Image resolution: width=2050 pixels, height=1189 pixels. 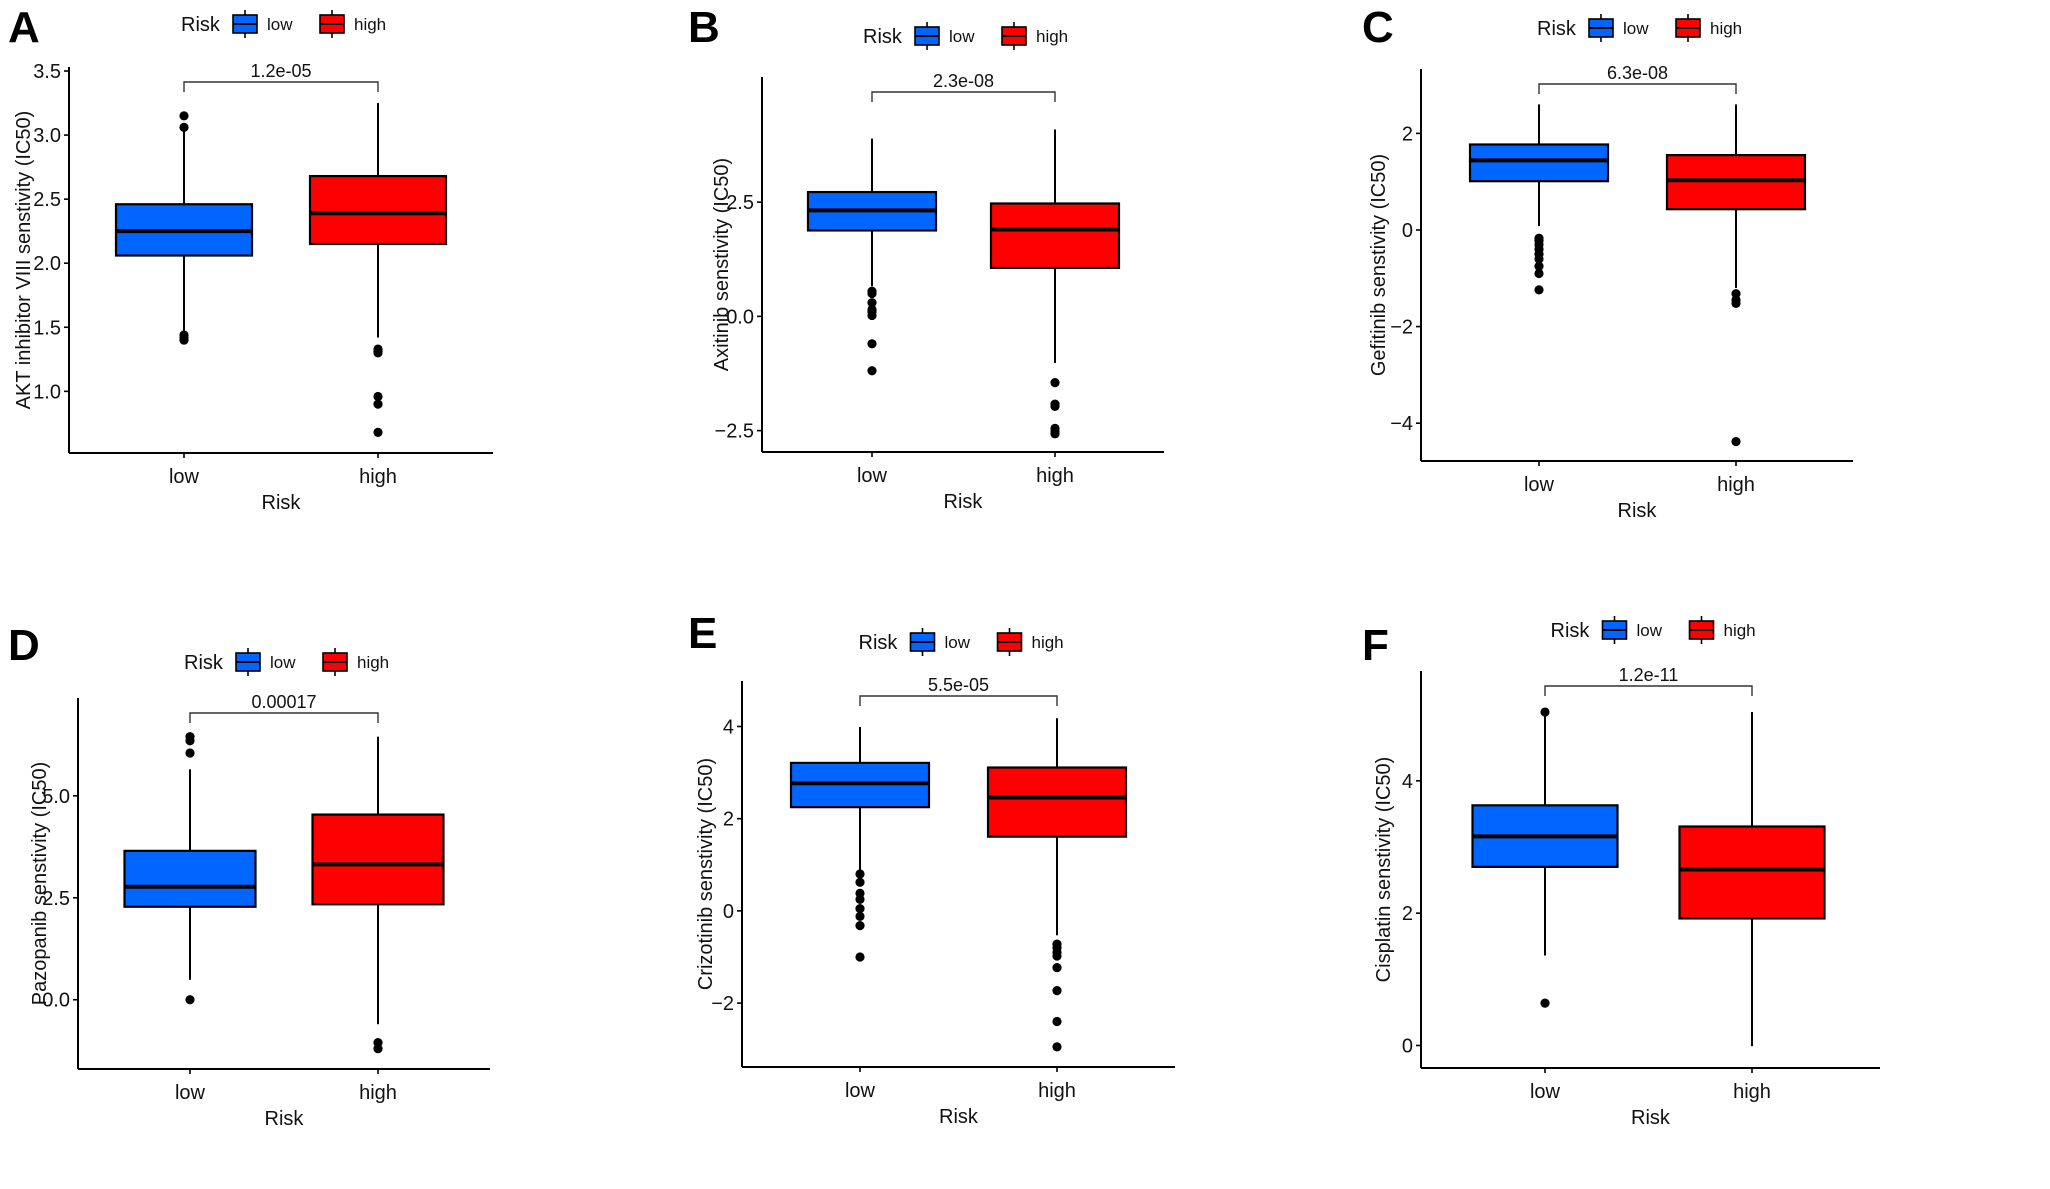 I want to click on y-axis-title: Crizotinib senstivity (IC50), so click(x=706, y=874).